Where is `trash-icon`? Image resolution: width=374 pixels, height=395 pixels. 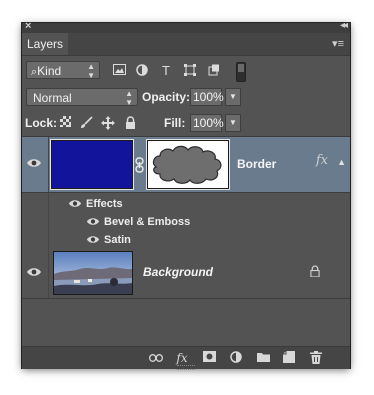
trash-icon is located at coordinates (316, 358).